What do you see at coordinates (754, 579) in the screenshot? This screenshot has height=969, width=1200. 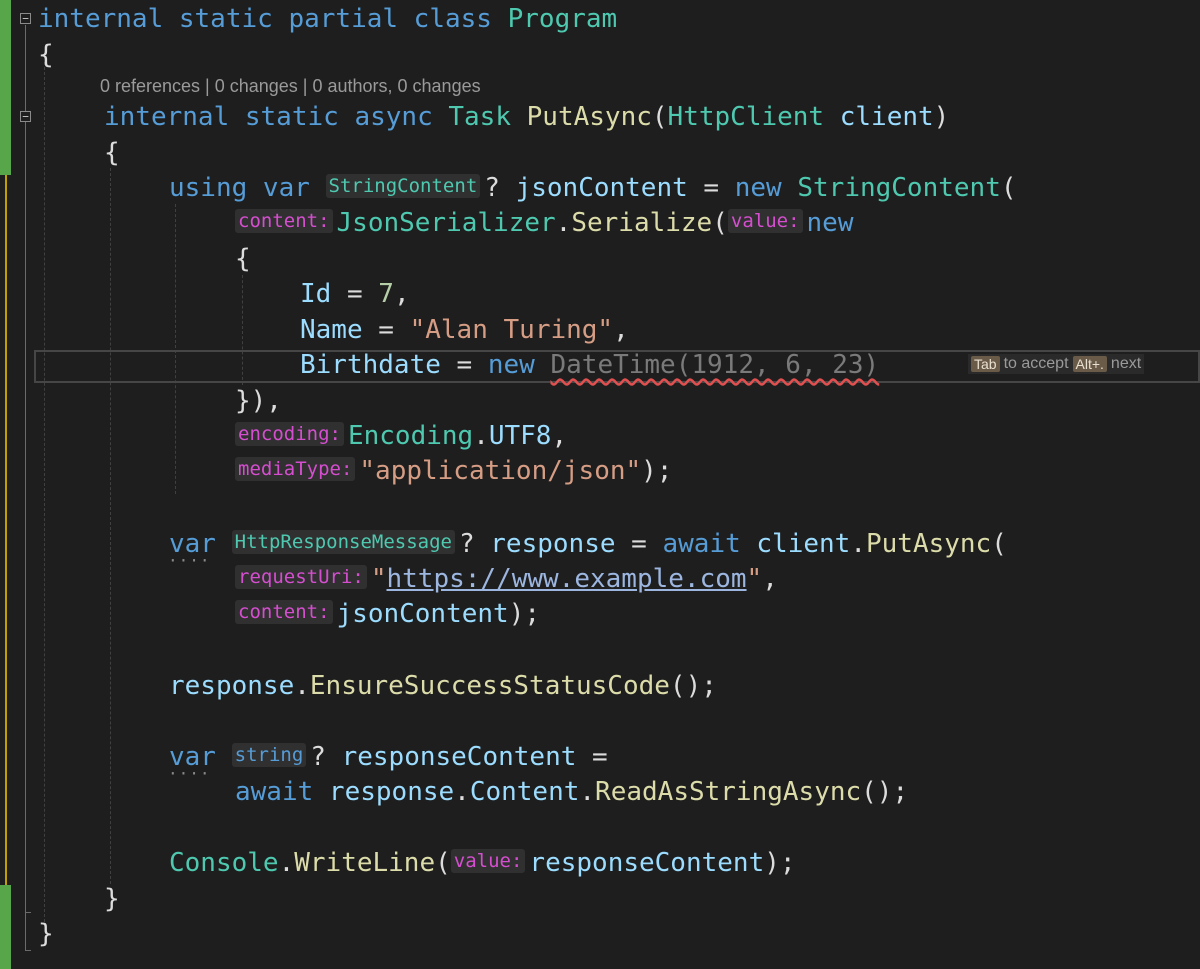 I see `code-token: "` at bounding box center [754, 579].